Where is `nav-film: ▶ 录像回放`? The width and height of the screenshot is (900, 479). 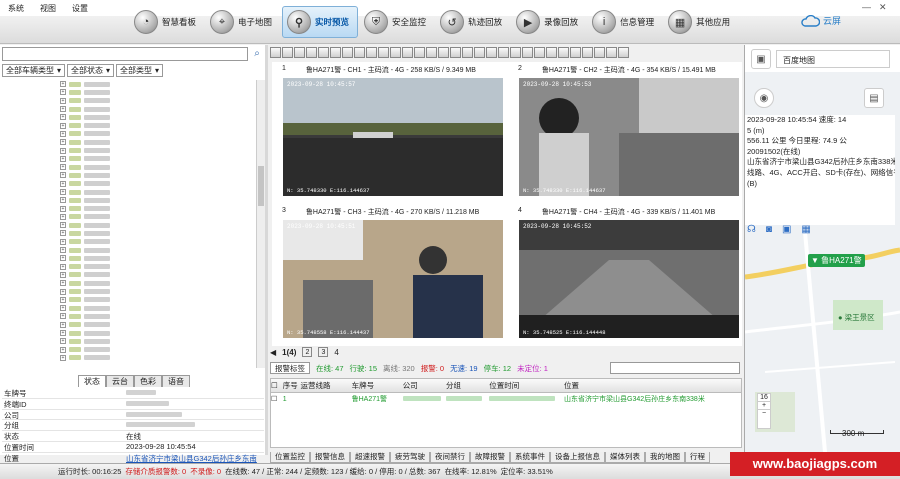
nav-film: ▶ 录像回放 is located at coordinates (549, 22).